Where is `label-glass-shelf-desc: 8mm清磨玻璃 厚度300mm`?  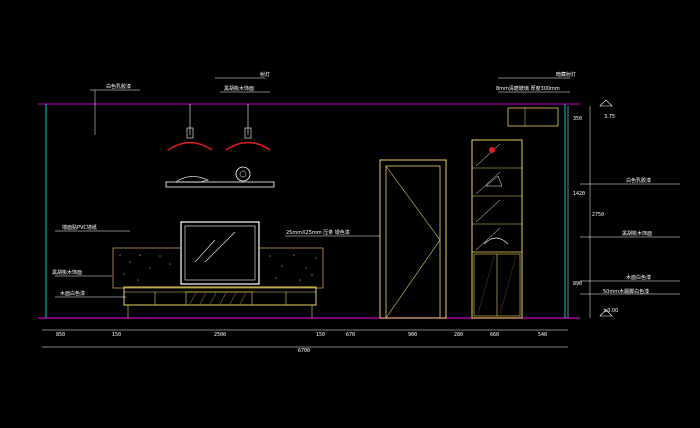
label-glass-shelf-desc: 8mm清磨玻璃 厚度300mm is located at coordinates (528, 88).